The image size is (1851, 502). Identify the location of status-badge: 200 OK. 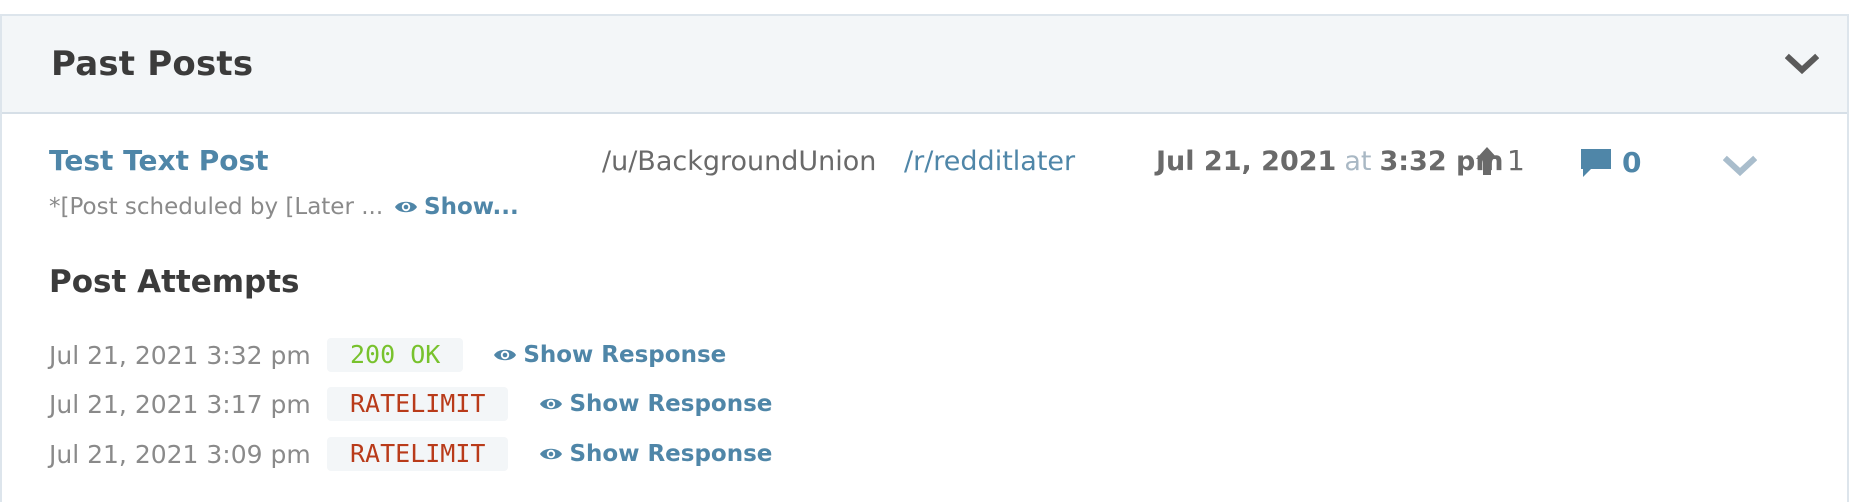
(395, 355).